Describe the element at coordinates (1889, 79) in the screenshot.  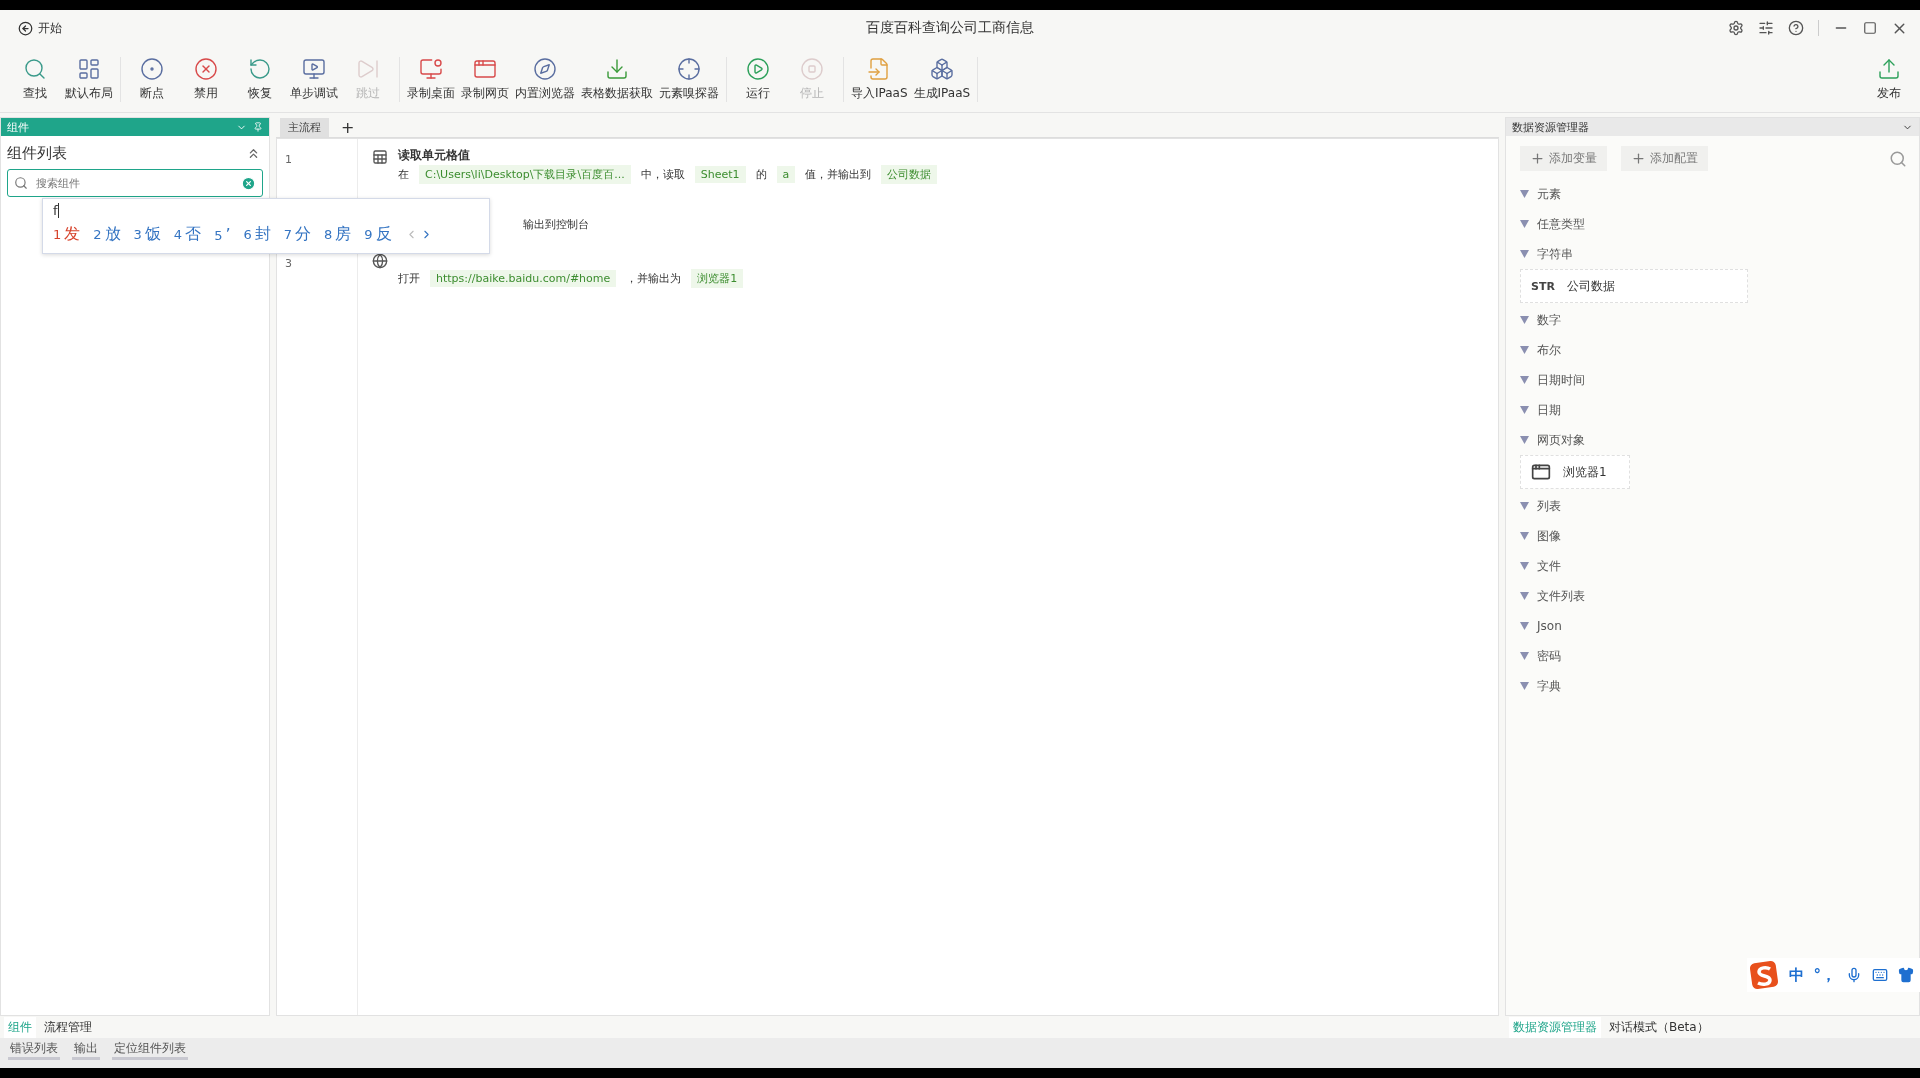
I see `publish-button: 发布` at that location.